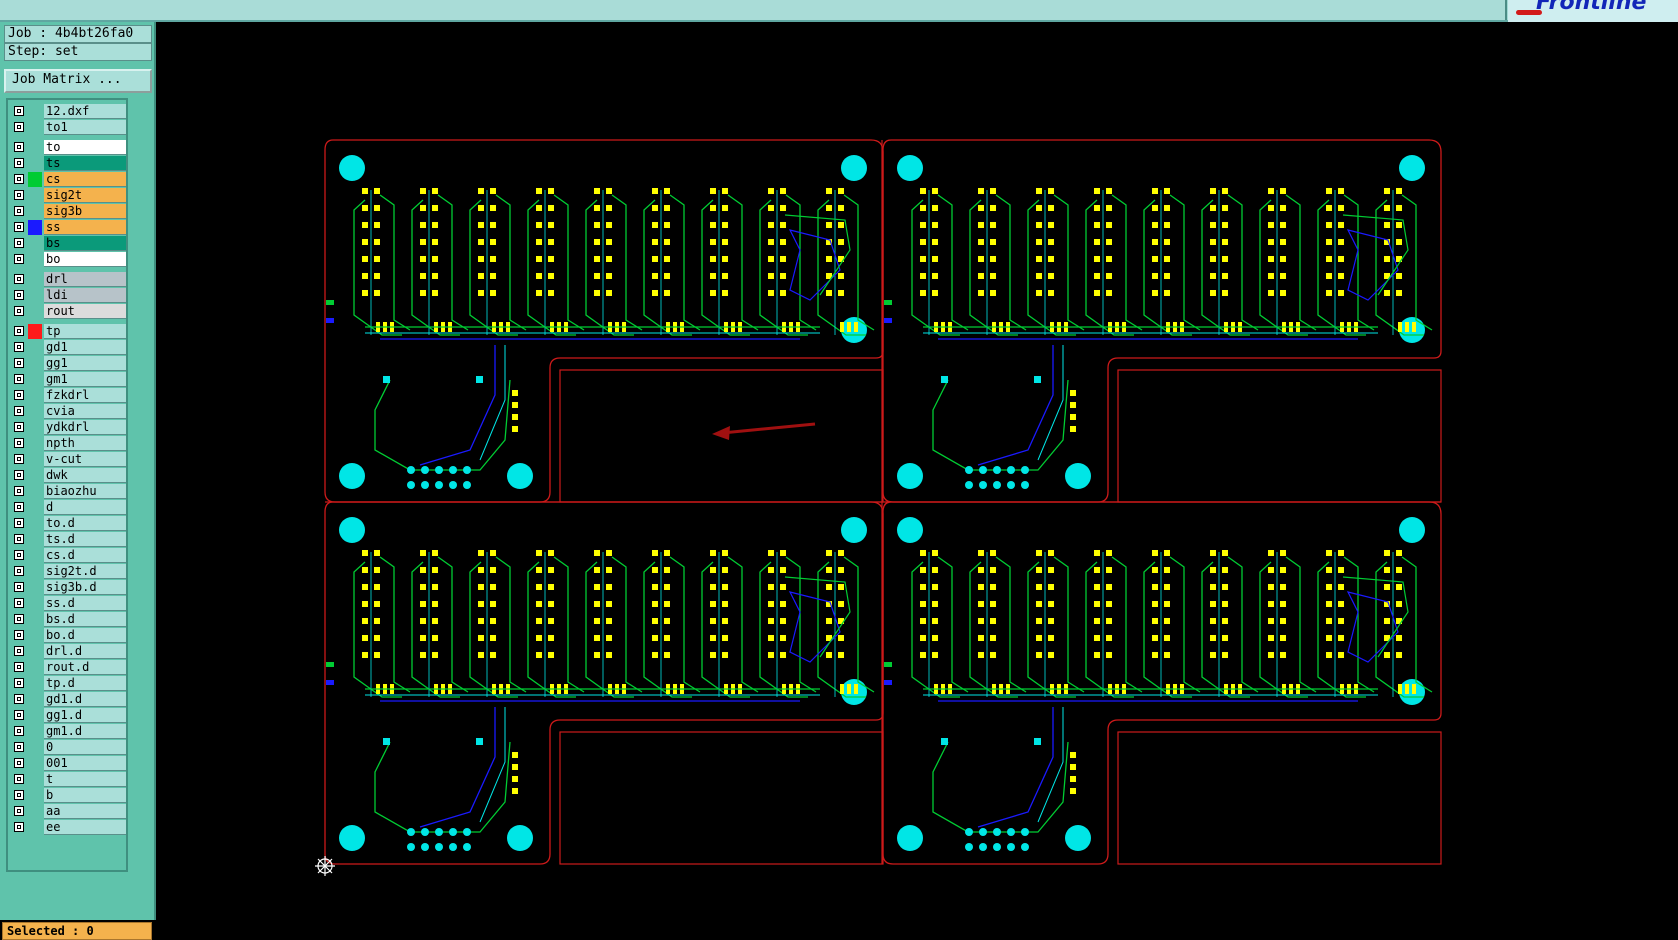 Image resolution: width=1678 pixels, height=940 pixels. Describe the element at coordinates (71, 491) in the screenshot. I see `layer-row-biaozhu: biaozhu` at that location.